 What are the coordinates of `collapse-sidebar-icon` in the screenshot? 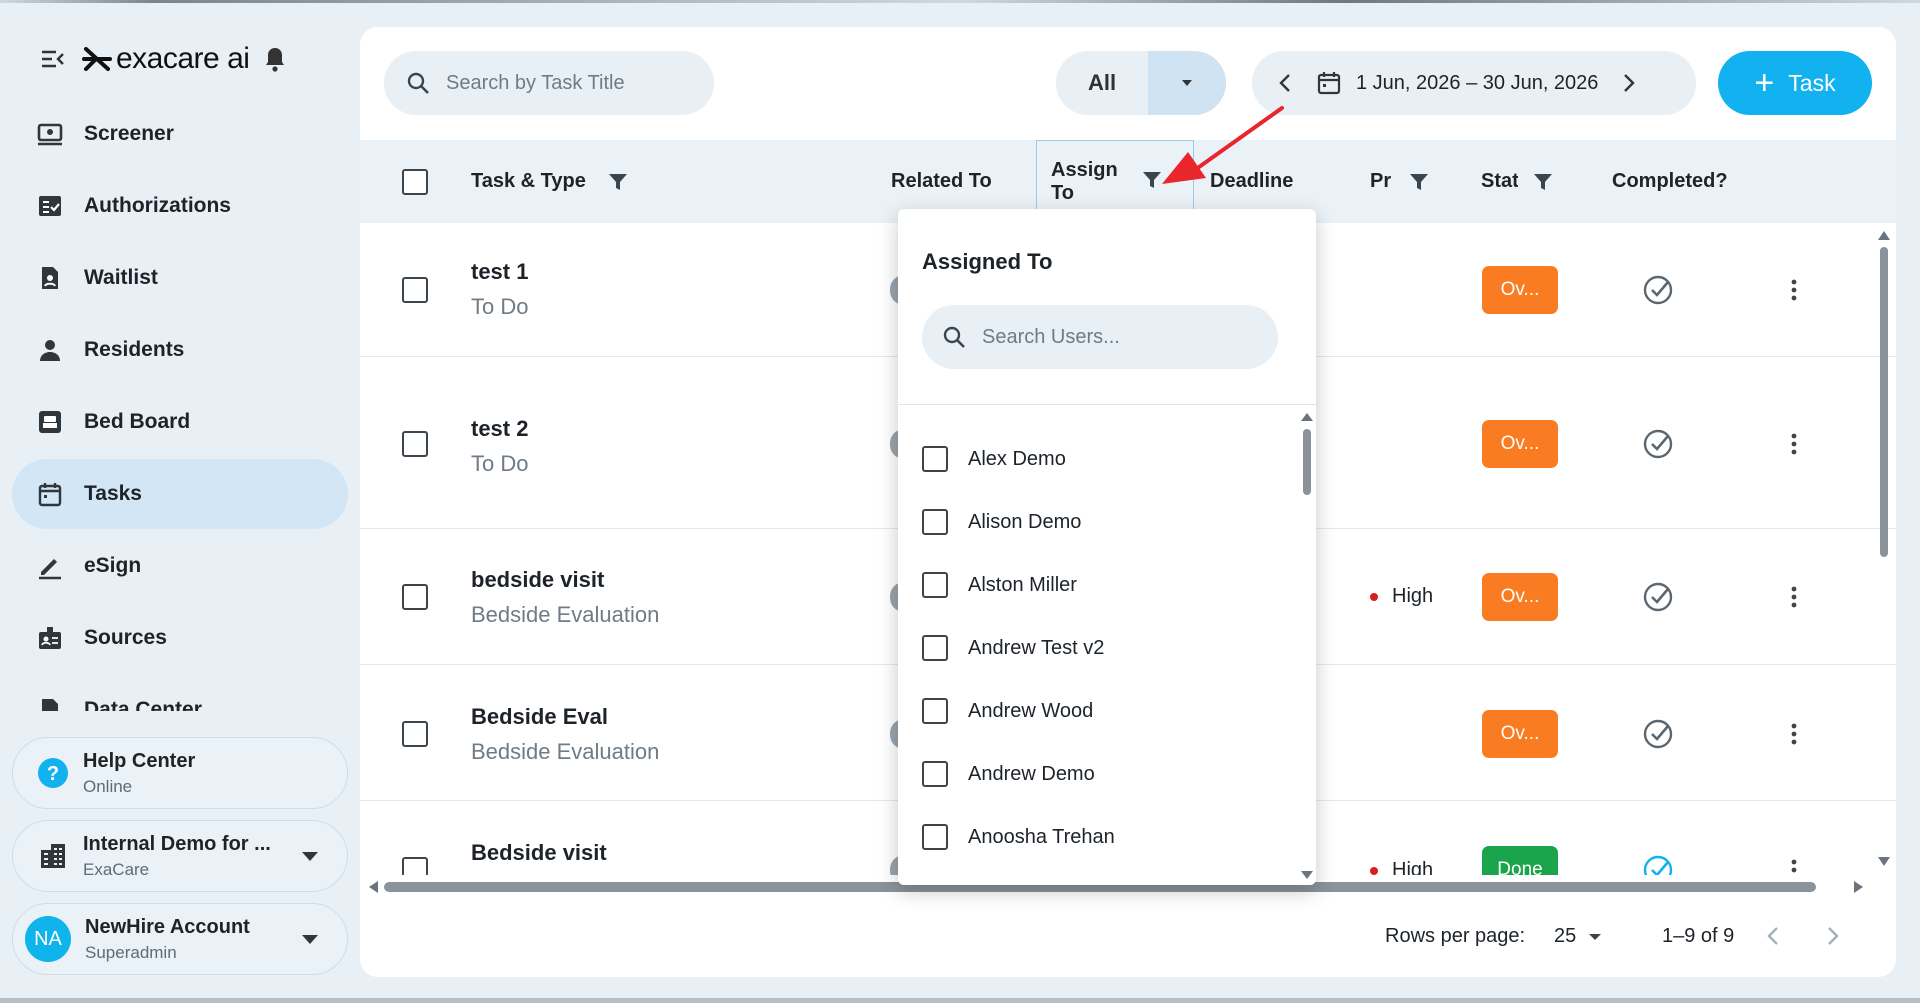 It's located at (53, 59).